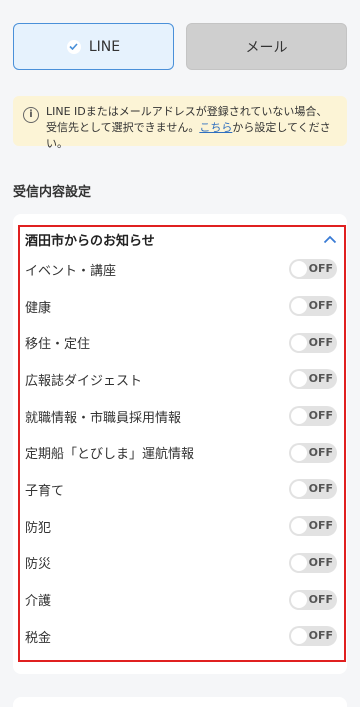  What do you see at coordinates (181, 239) in the screenshot?
I see `category-header: 酒田市からのお知らせ` at bounding box center [181, 239].